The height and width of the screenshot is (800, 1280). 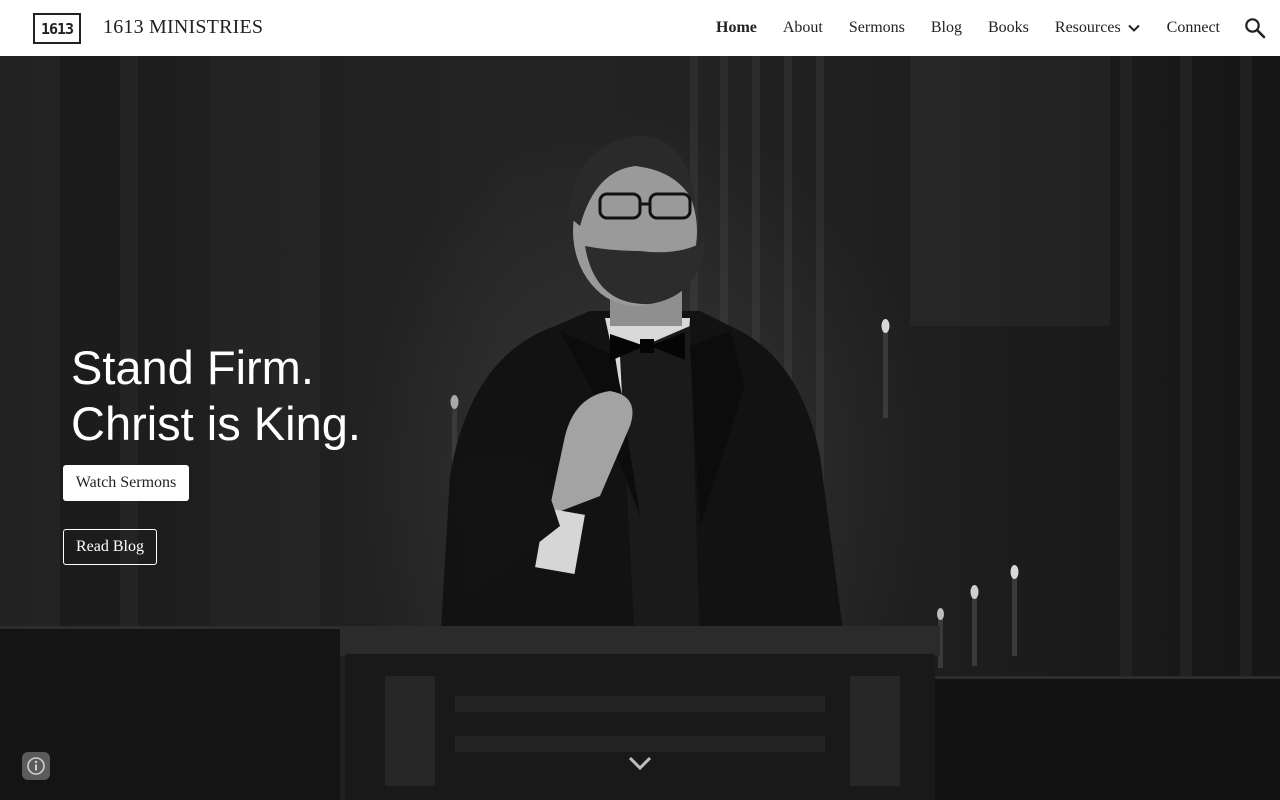 What do you see at coordinates (110, 547) in the screenshot?
I see `read-blog-button: Read Blog` at bounding box center [110, 547].